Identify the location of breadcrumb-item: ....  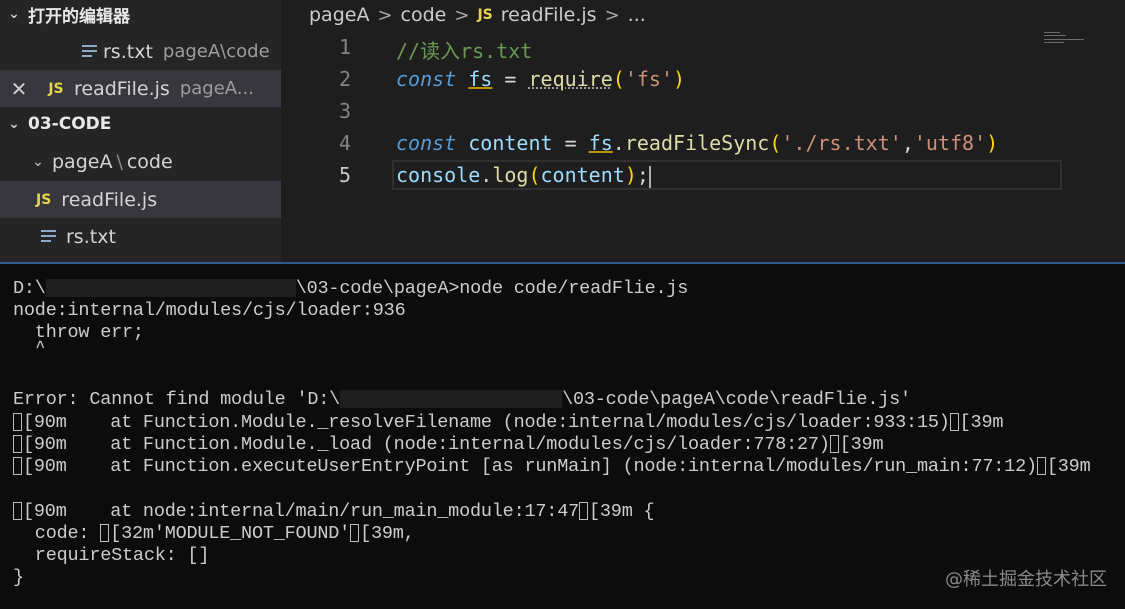
(637, 15).